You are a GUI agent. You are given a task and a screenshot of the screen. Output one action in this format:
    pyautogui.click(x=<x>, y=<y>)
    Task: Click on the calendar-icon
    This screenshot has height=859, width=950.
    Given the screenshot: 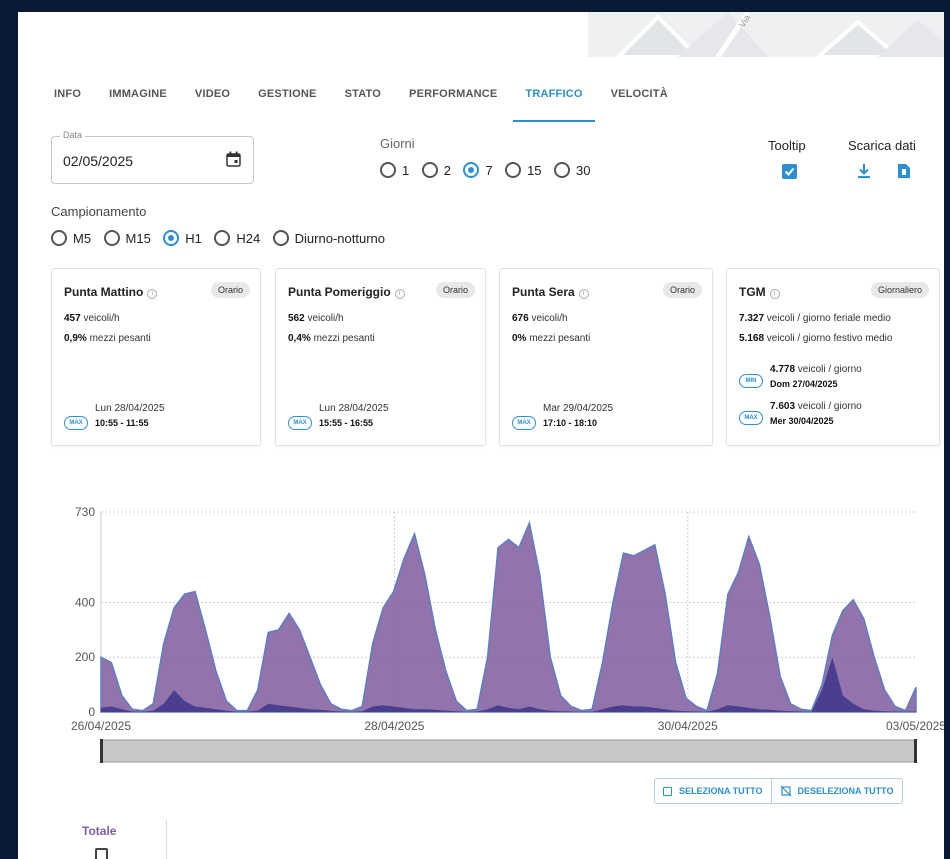 What is the action you would take?
    pyautogui.click(x=233, y=159)
    